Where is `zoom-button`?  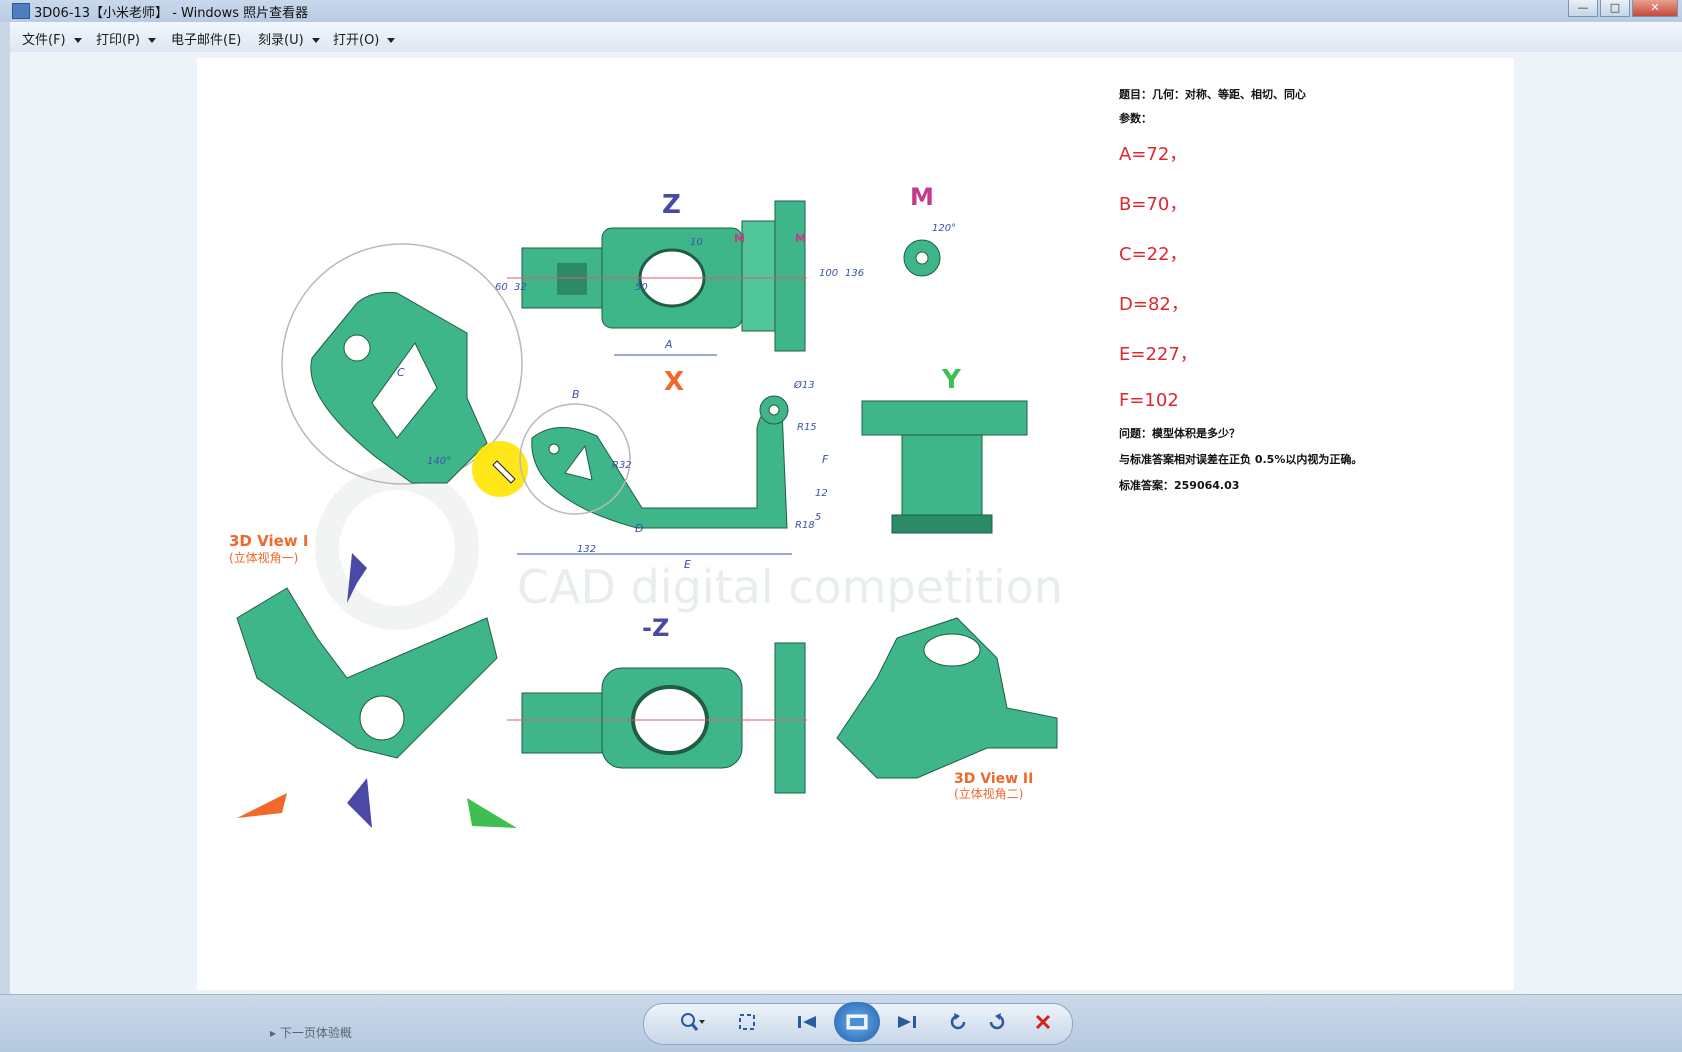
zoom-button is located at coordinates (692, 1022).